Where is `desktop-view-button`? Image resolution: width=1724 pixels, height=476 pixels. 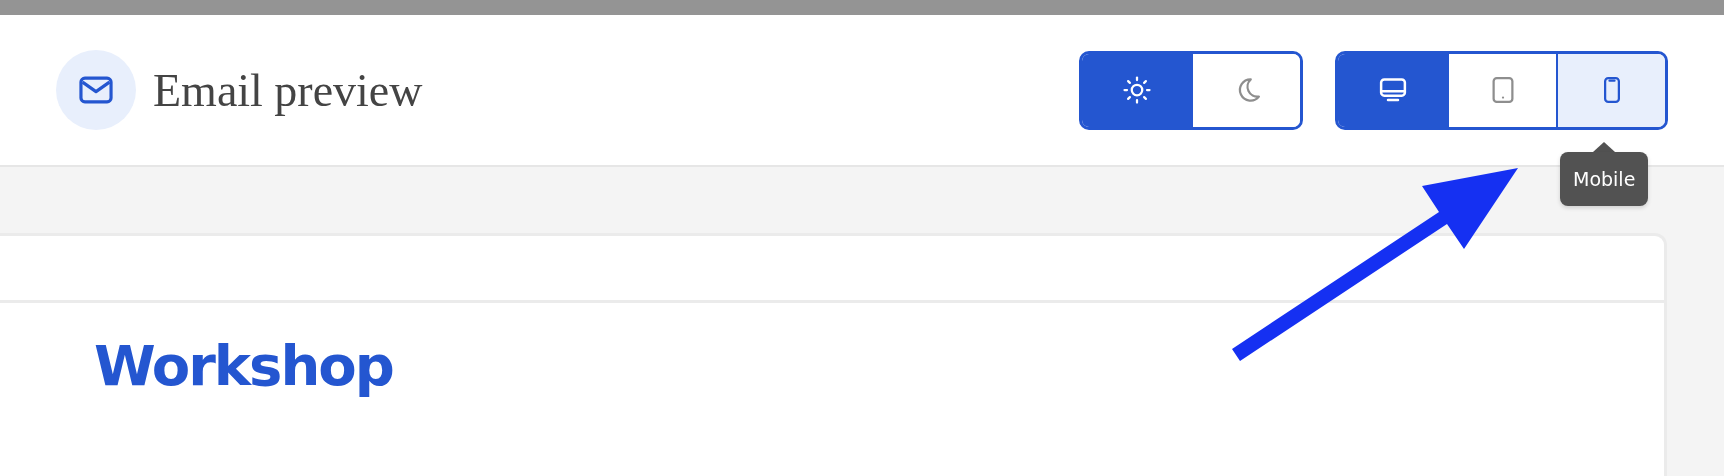 desktop-view-button is located at coordinates (1392, 90).